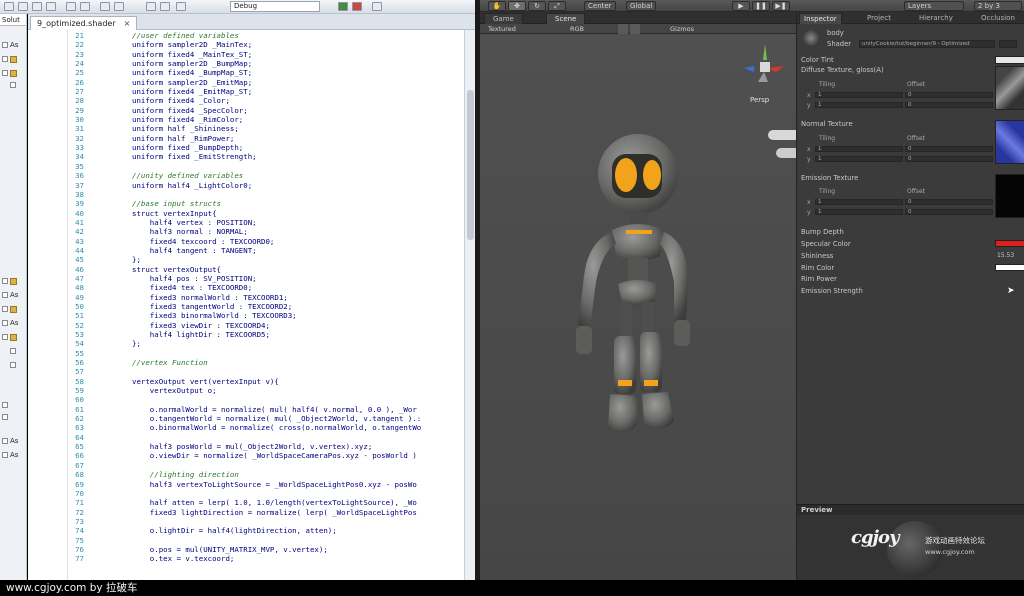 The image size is (1024, 596). Describe the element at coordinates (246, 315) in the screenshot. I see `code-line: 51 fixed3 binormalWorld : TEXCOORD3;` at that location.